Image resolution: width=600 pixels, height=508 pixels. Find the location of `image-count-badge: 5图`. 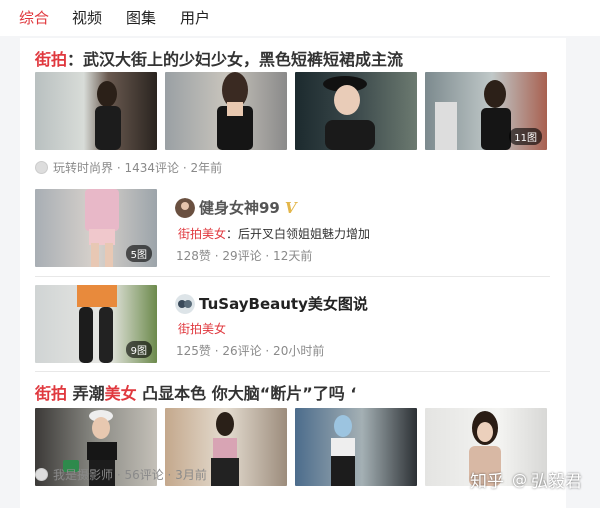

image-count-badge: 5图 is located at coordinates (138, 253).